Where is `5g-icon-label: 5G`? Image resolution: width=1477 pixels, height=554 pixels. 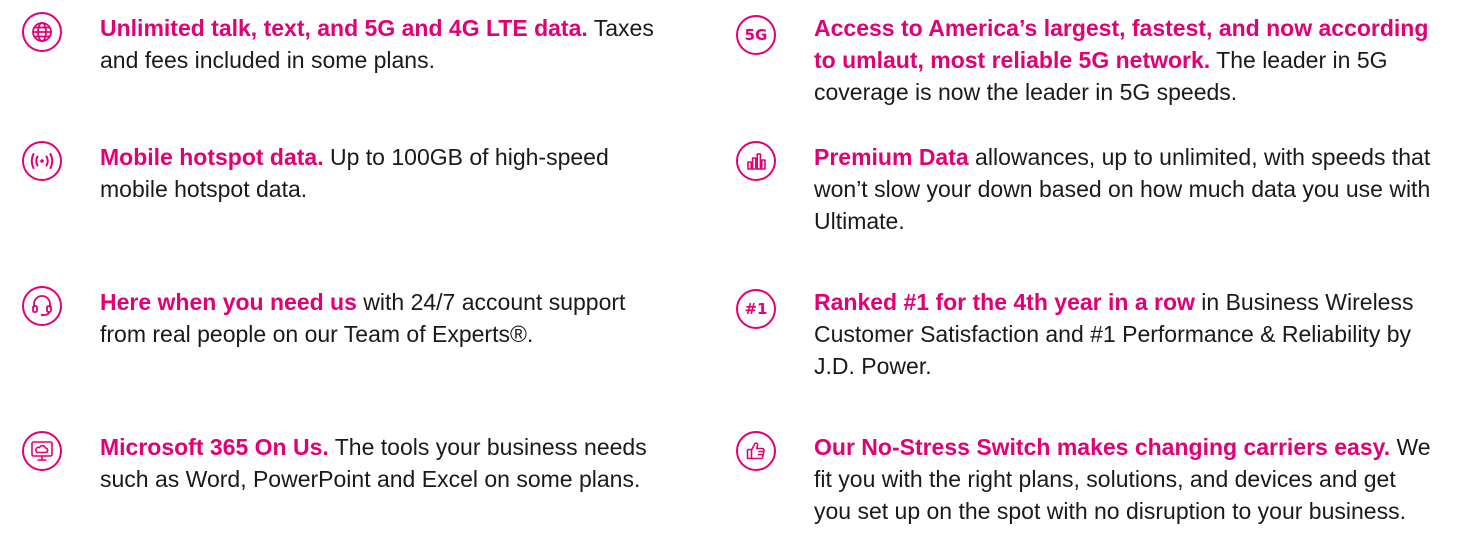
5g-icon-label: 5G is located at coordinates (756, 35).